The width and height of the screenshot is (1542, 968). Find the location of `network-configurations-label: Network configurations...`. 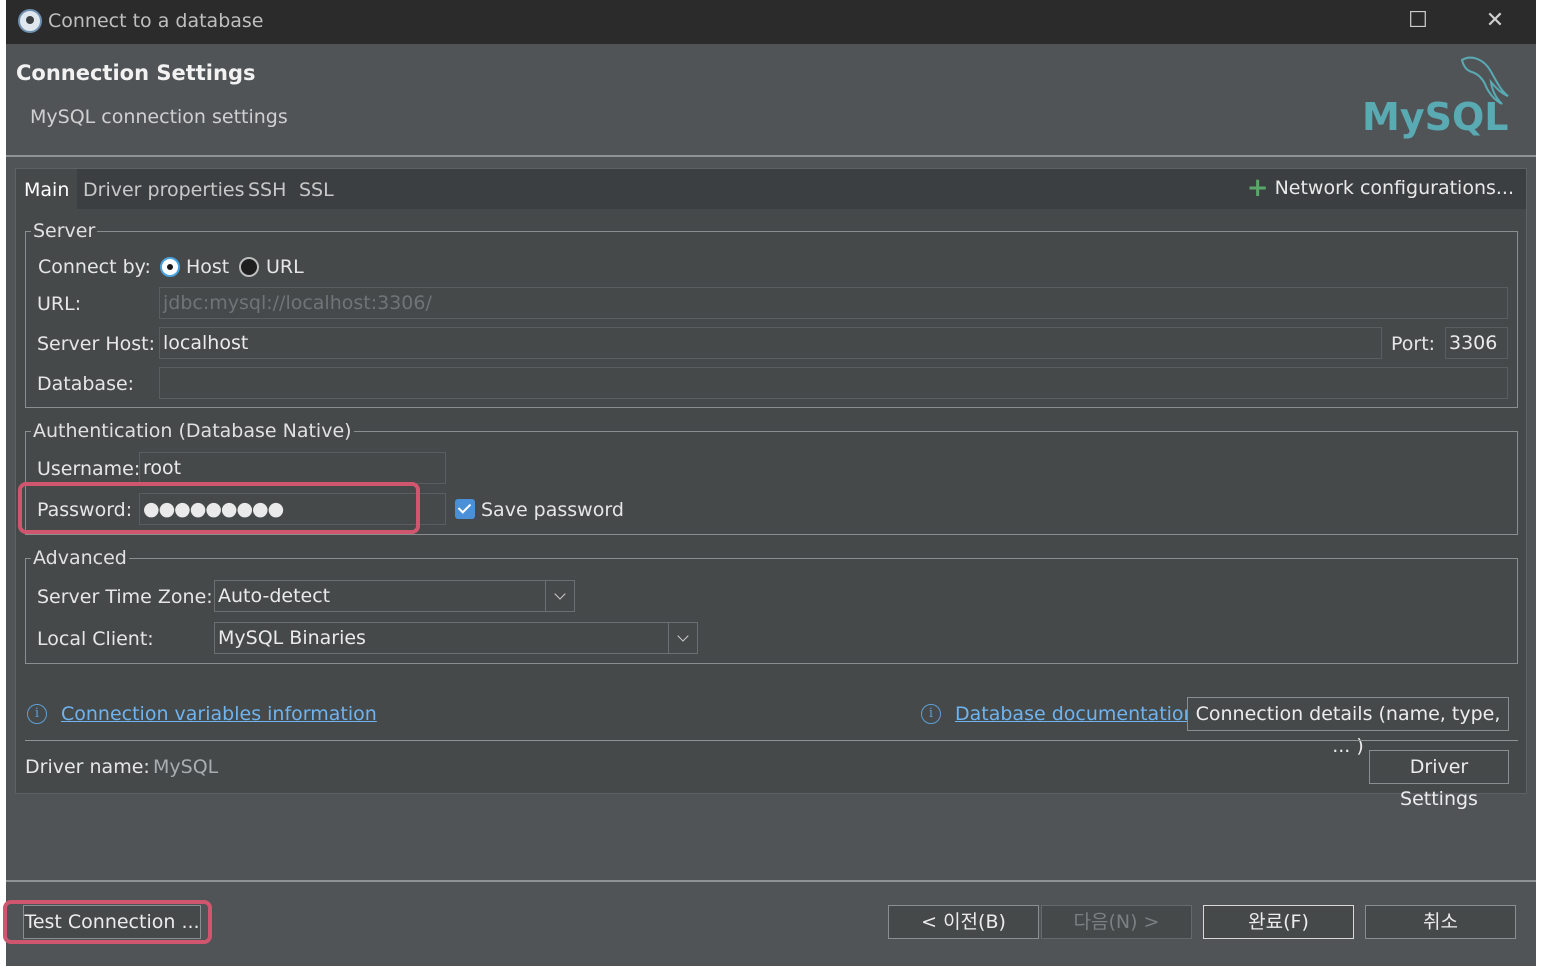

network-configurations-label: Network configurations... is located at coordinates (1394, 188).